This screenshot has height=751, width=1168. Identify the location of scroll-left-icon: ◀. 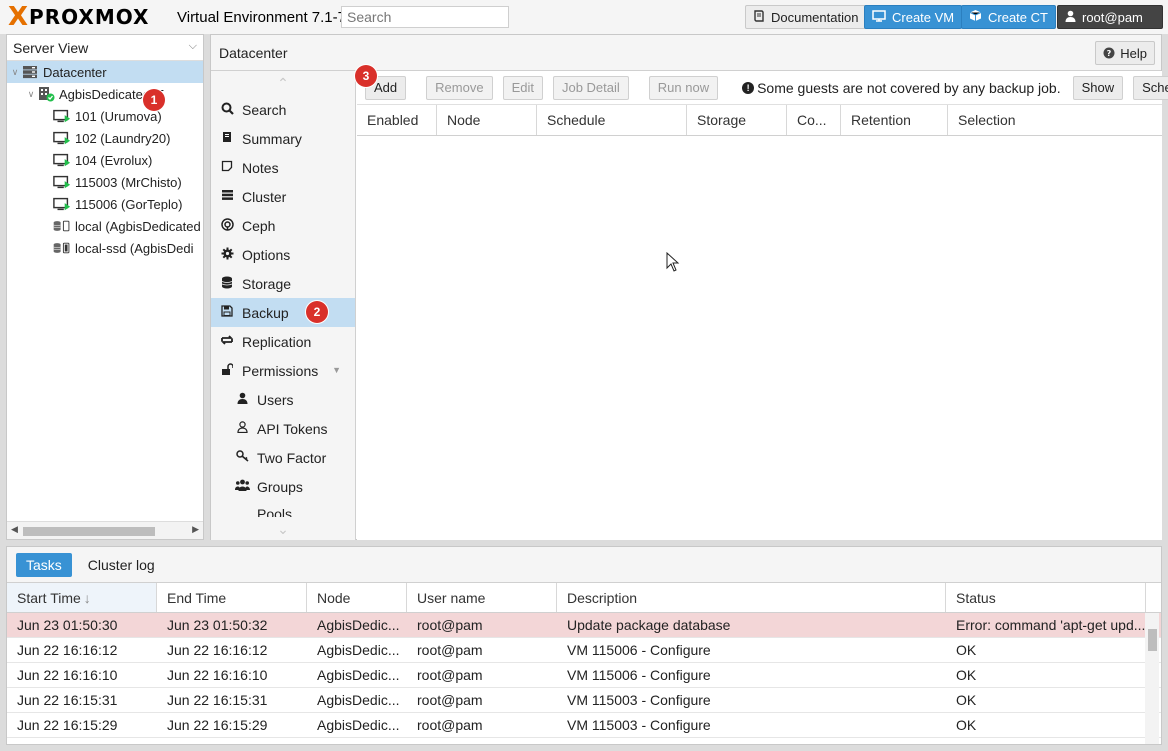
(14, 529).